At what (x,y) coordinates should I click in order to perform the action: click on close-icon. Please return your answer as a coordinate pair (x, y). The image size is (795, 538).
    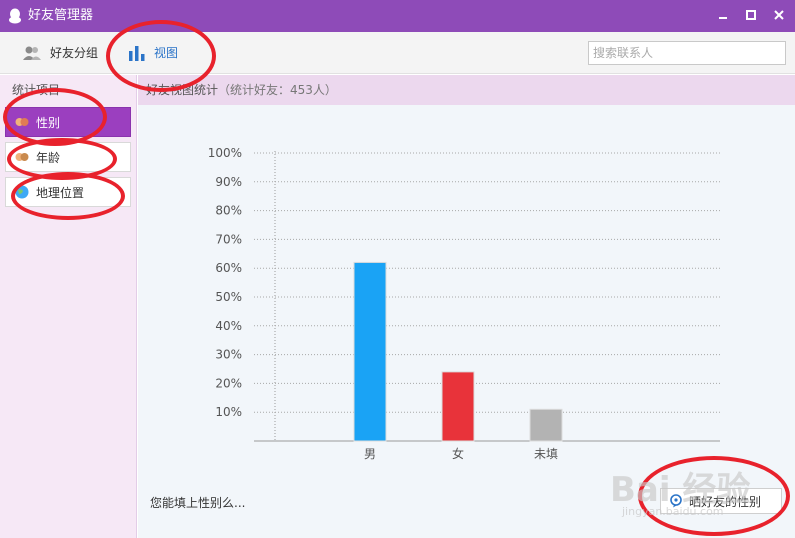
    Looking at the image, I should click on (779, 15).